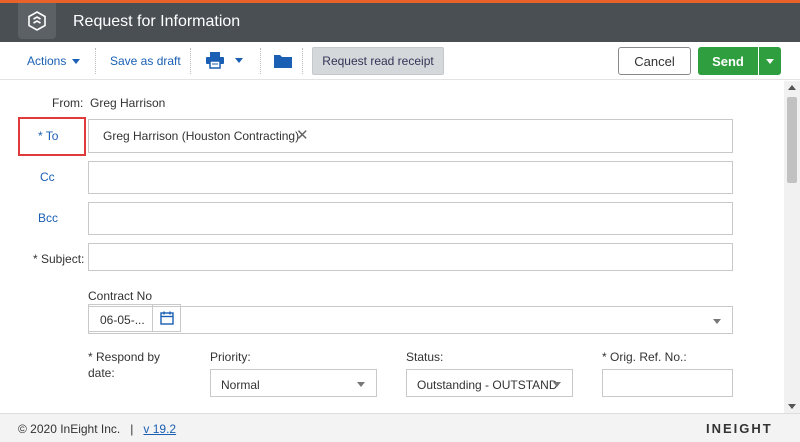 The height and width of the screenshot is (442, 800). What do you see at coordinates (410, 136) in the screenshot?
I see `to-field: Greg Harrison (Houston Contracting) ✕` at bounding box center [410, 136].